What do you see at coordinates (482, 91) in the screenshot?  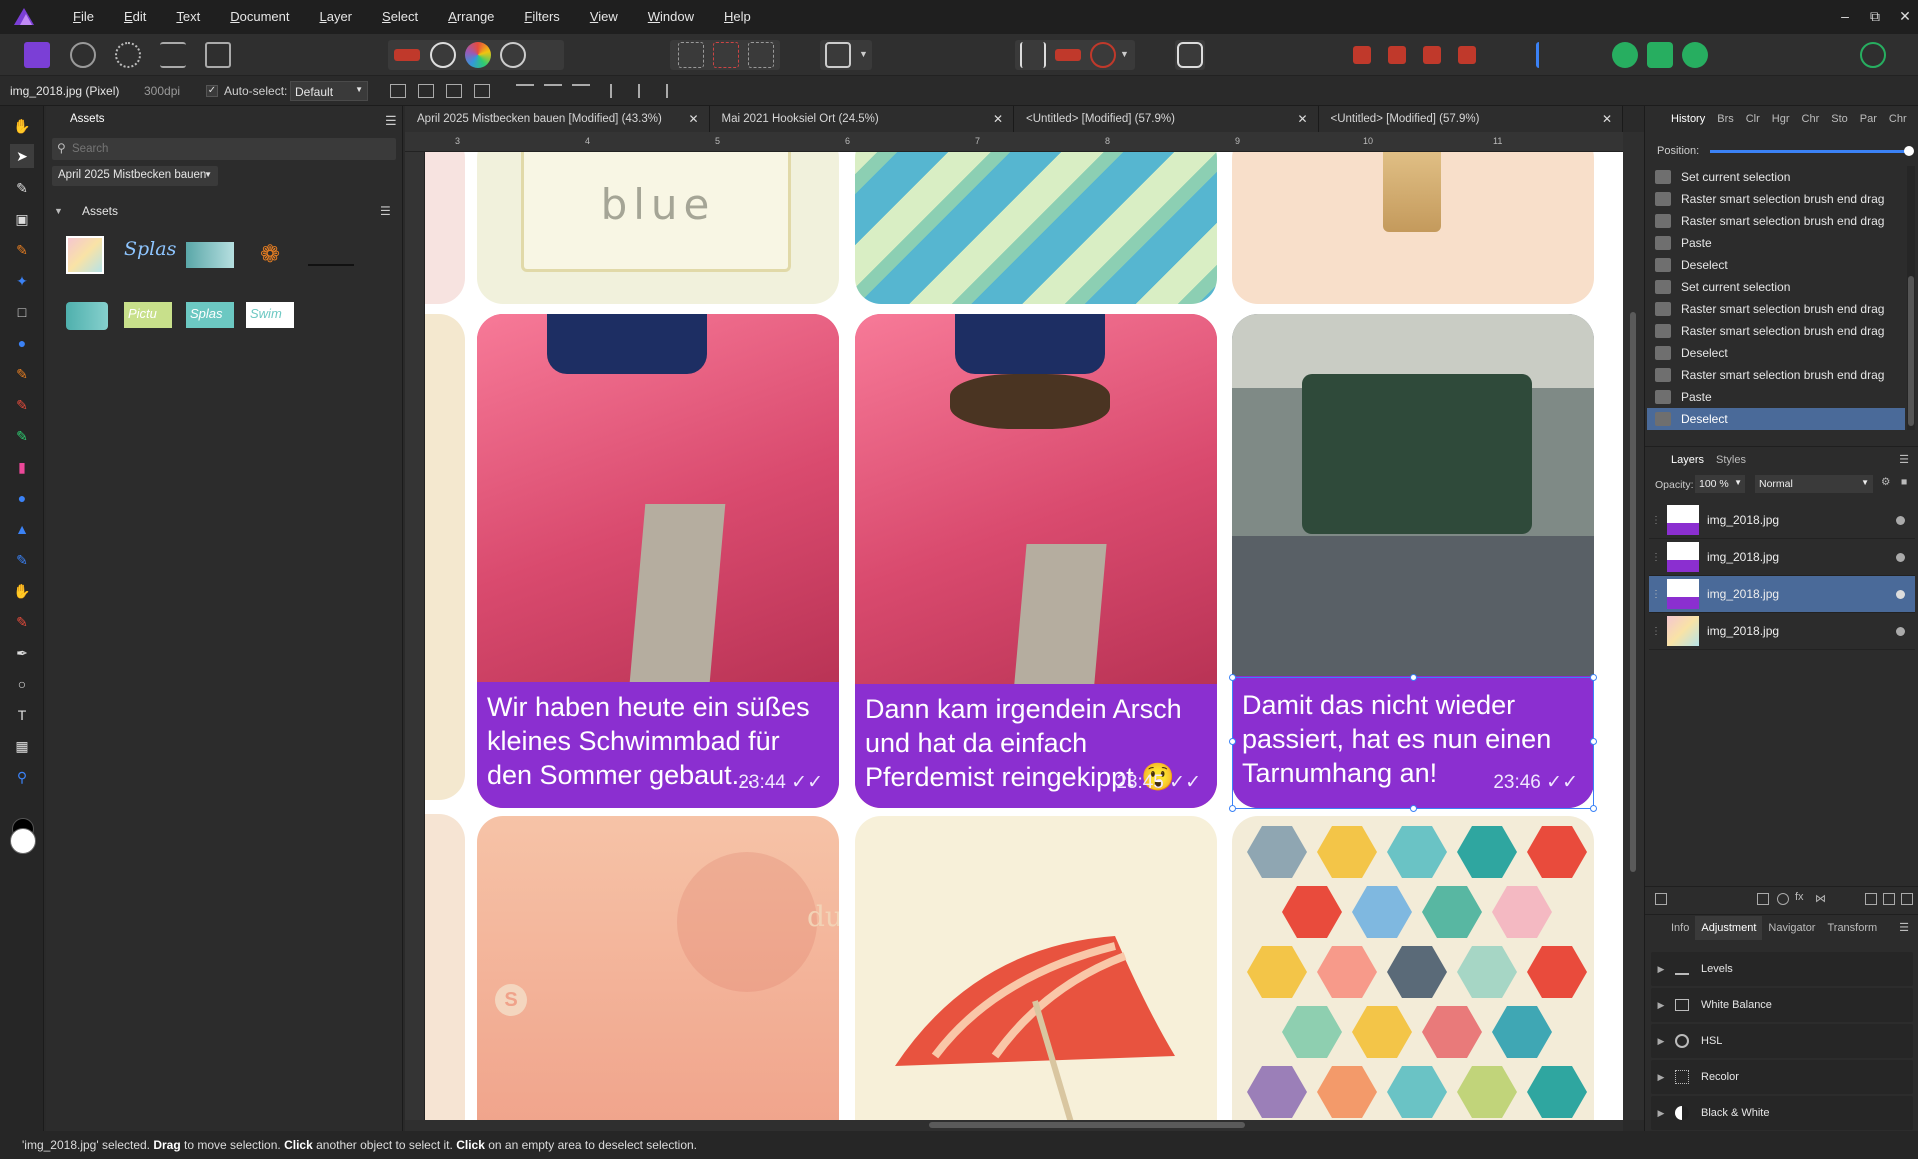 I see `grid-icon` at bounding box center [482, 91].